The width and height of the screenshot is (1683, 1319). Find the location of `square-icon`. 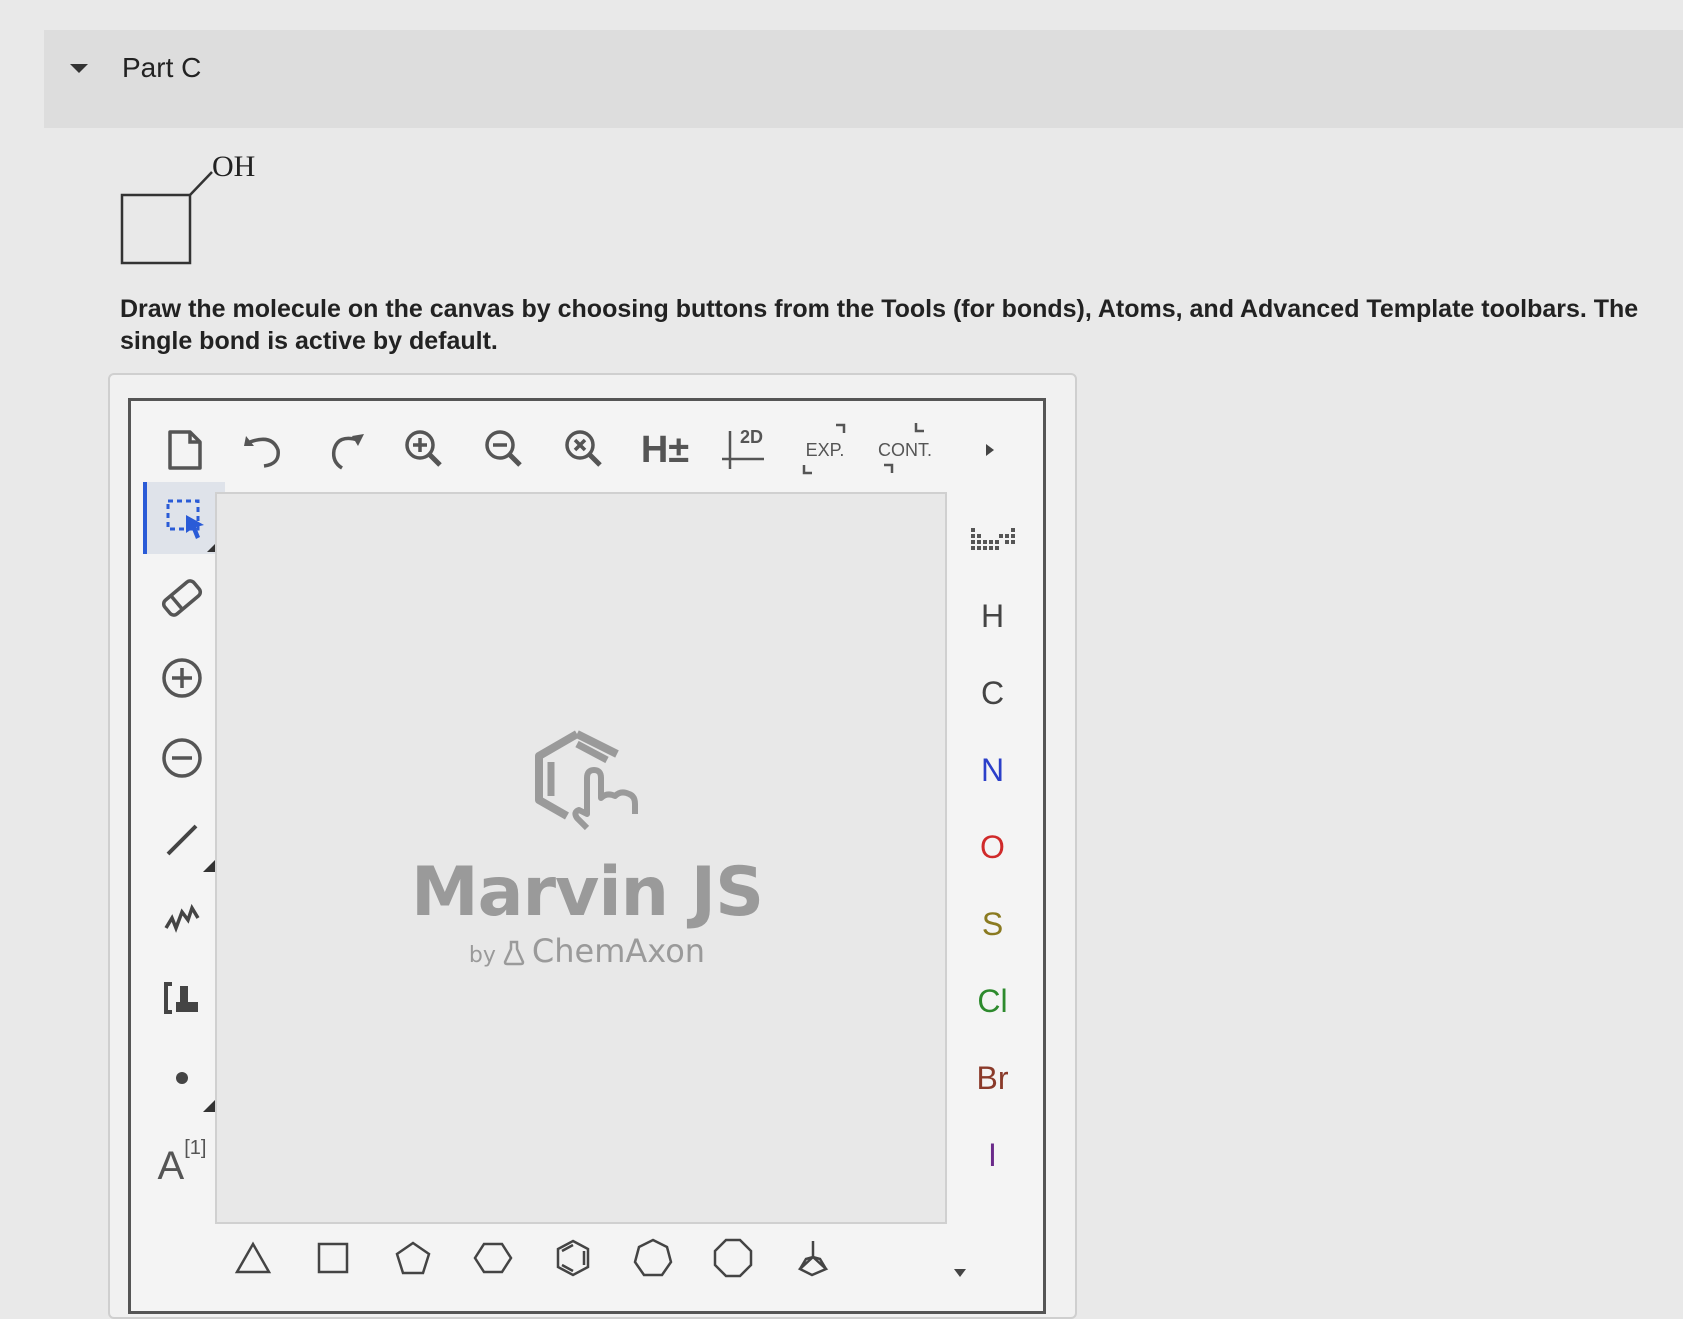

square-icon is located at coordinates (333, 1258).